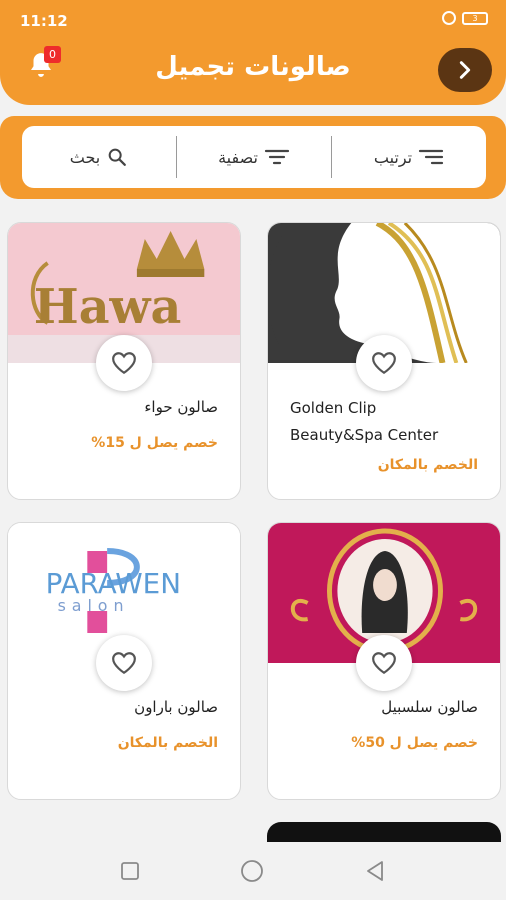  What do you see at coordinates (85, 157) in the screenshot?
I see `search-label: بحث` at bounding box center [85, 157].